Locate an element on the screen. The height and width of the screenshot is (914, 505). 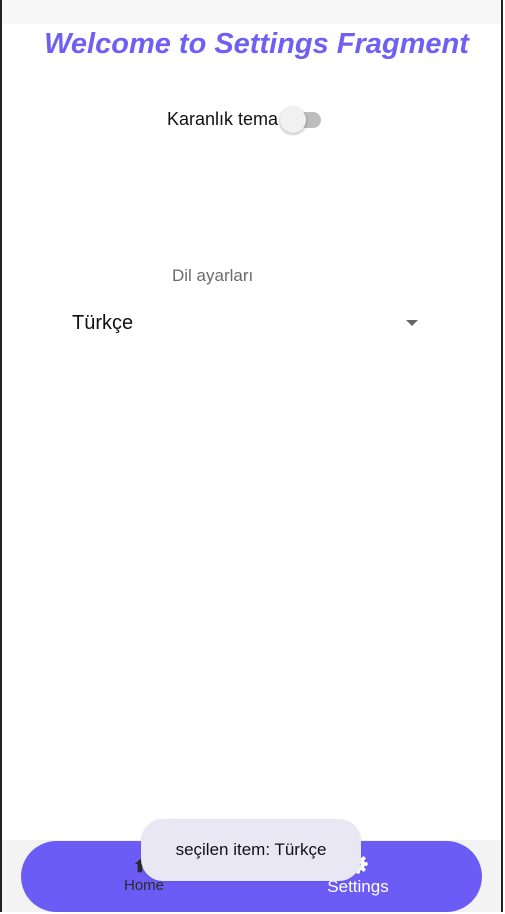
language-spinner: Türkçe is located at coordinates (250, 322).